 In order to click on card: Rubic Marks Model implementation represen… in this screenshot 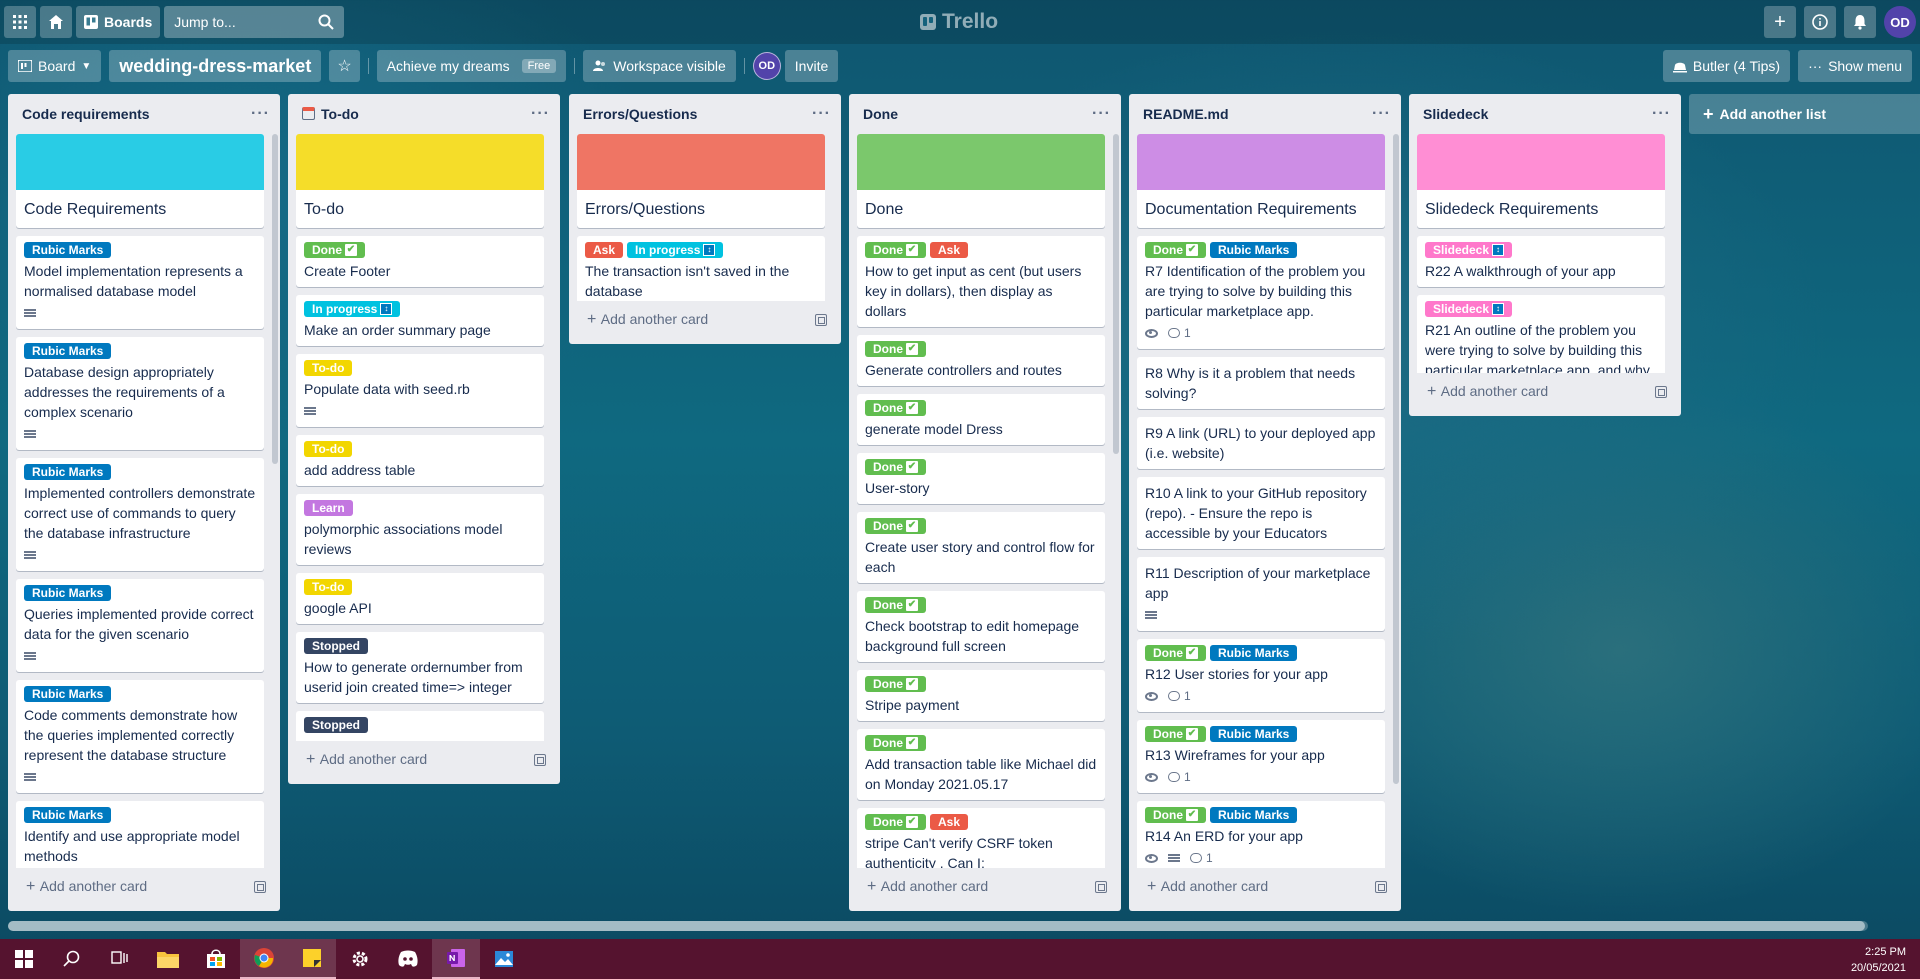, I will do `click(140, 282)`.